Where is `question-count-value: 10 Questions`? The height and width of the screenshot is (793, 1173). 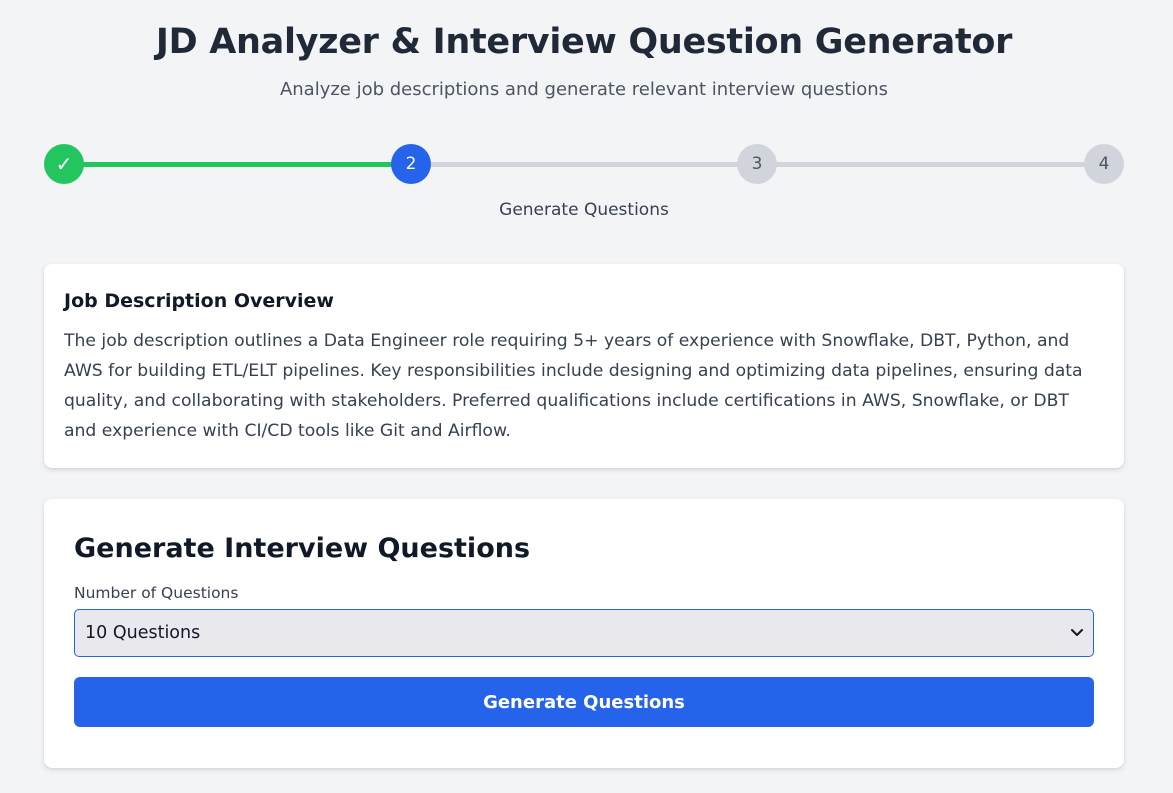
question-count-value: 10 Questions is located at coordinates (143, 633).